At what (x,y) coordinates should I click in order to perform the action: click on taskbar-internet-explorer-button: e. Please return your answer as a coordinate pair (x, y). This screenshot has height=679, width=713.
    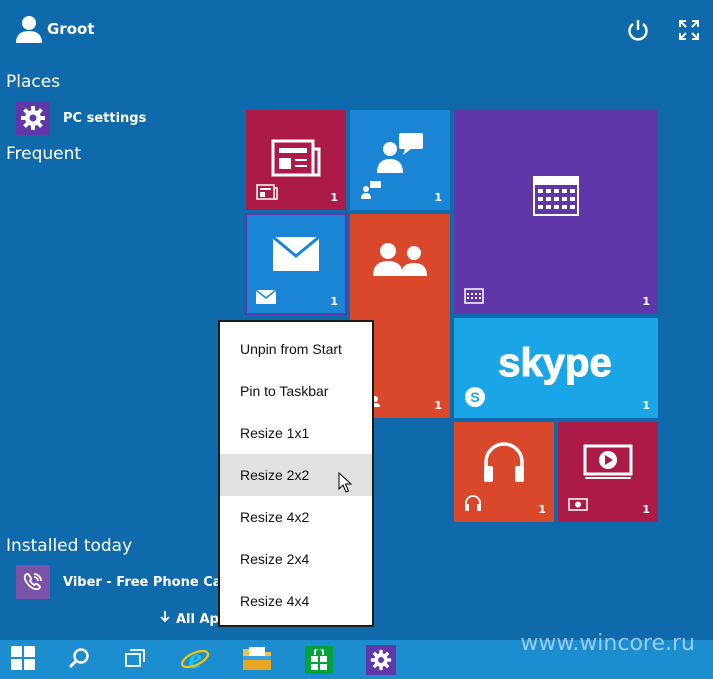
    Looking at the image, I should click on (195, 659).